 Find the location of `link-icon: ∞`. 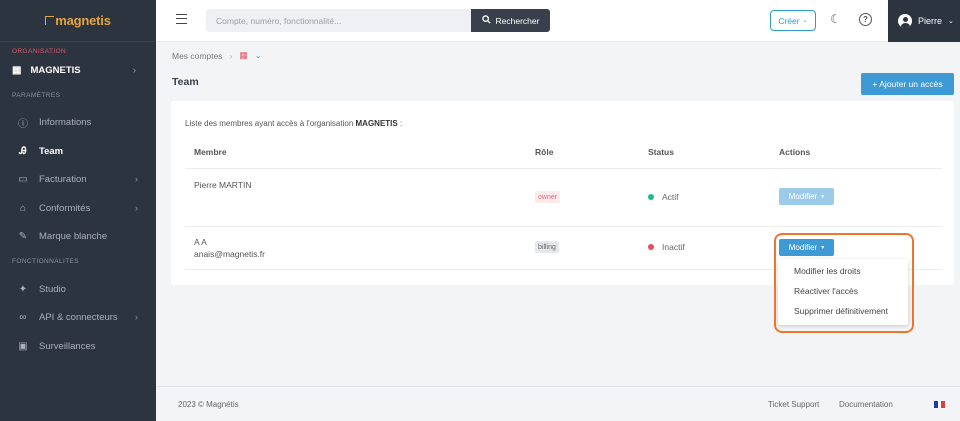

link-icon: ∞ is located at coordinates (23, 317).